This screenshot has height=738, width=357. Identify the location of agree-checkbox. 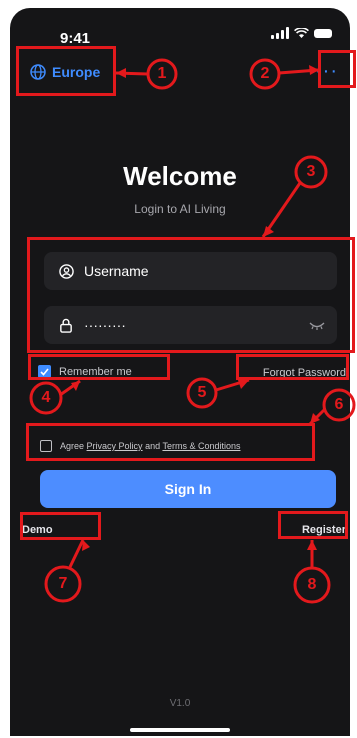
(46, 446).